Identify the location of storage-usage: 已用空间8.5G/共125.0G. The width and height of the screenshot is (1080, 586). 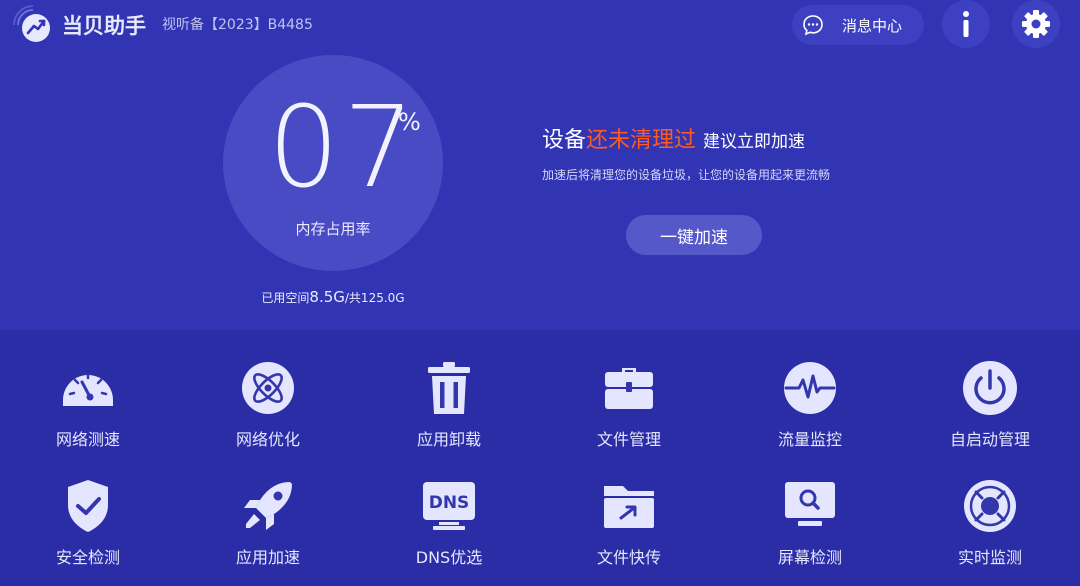
(333, 297).